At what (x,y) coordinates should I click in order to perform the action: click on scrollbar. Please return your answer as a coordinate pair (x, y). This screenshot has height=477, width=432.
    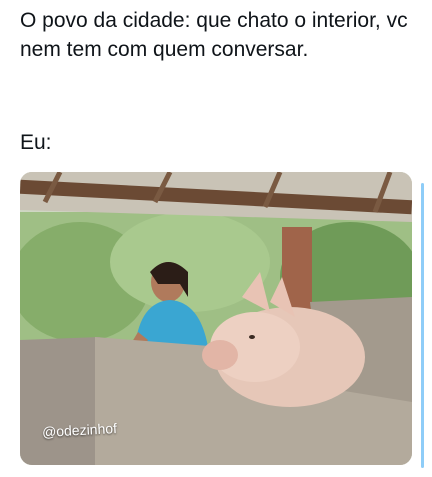
    Looking at the image, I should click on (422, 325).